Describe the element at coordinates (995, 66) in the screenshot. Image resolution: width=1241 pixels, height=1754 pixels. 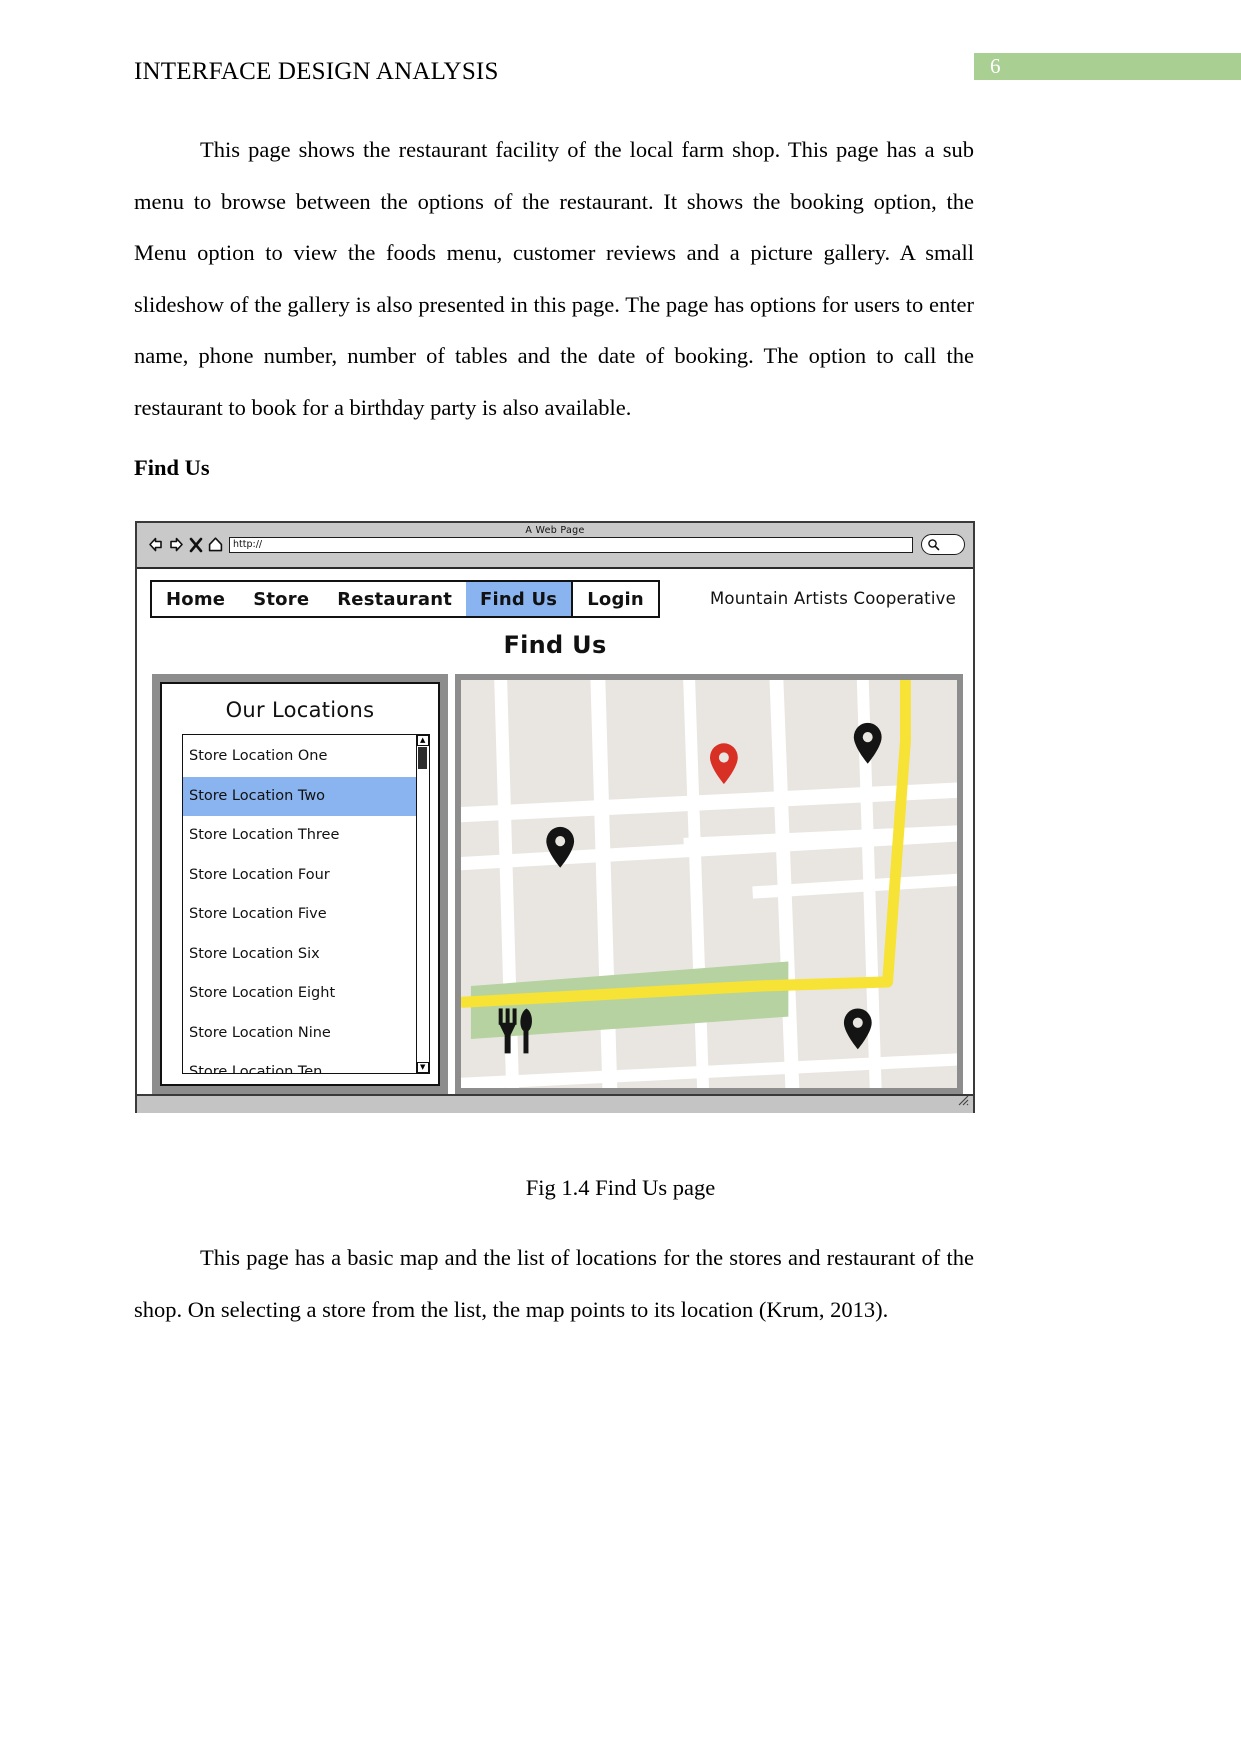
I see `page-number: 6` at that location.